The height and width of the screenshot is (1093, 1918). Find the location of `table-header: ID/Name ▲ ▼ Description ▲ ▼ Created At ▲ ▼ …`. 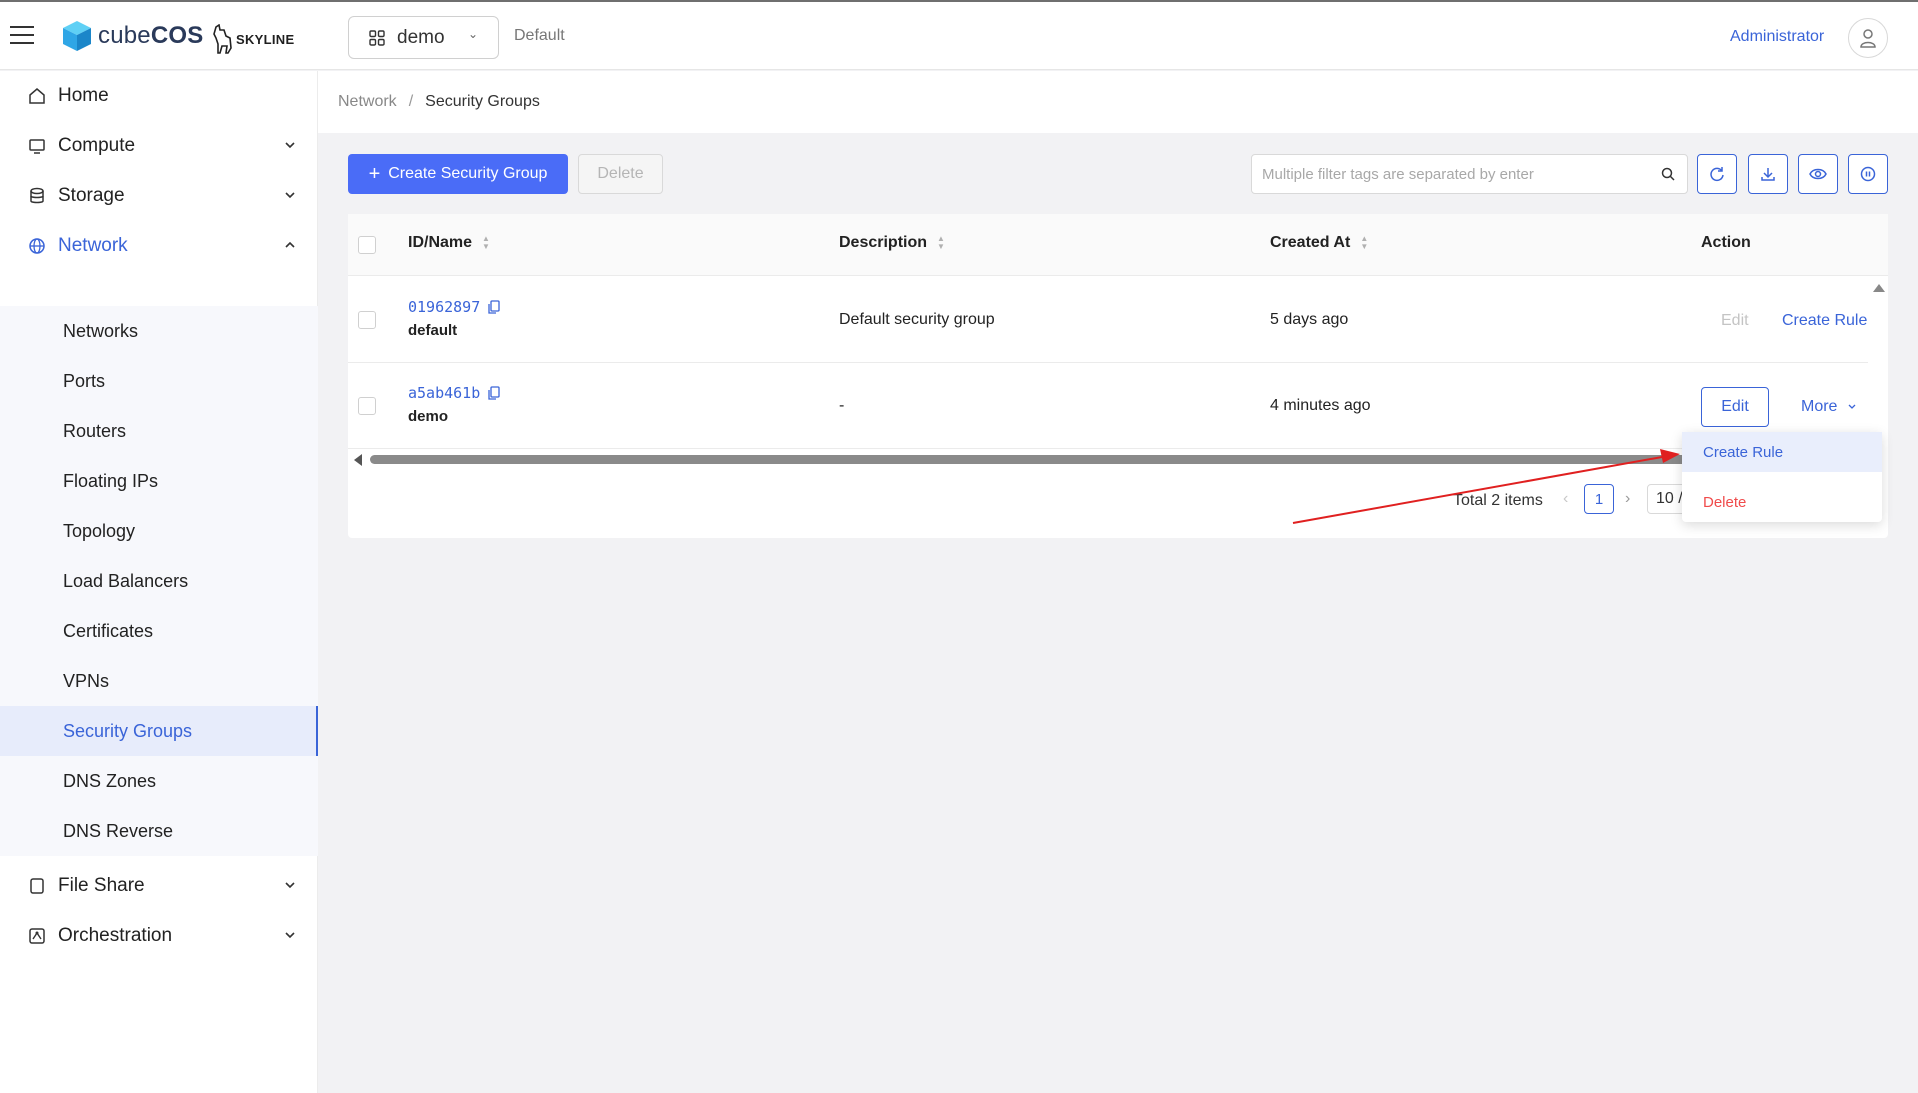

table-header: ID/Name ▲ ▼ Description ▲ ▼ Created At ▲ ▼ … is located at coordinates (1118, 245).